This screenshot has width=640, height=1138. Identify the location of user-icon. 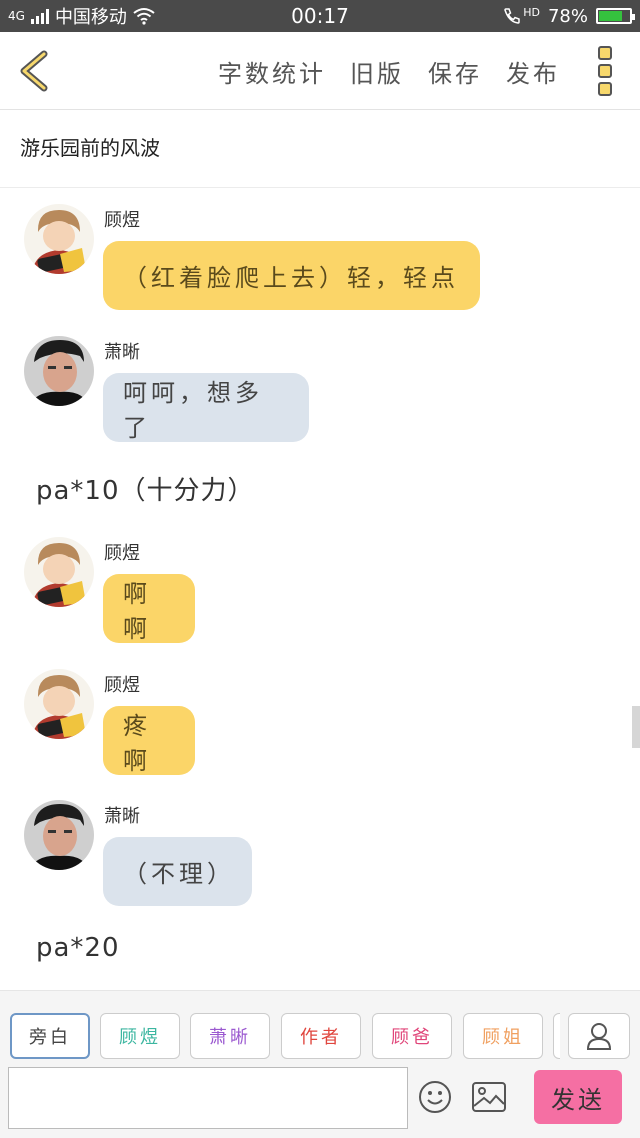
(599, 1036).